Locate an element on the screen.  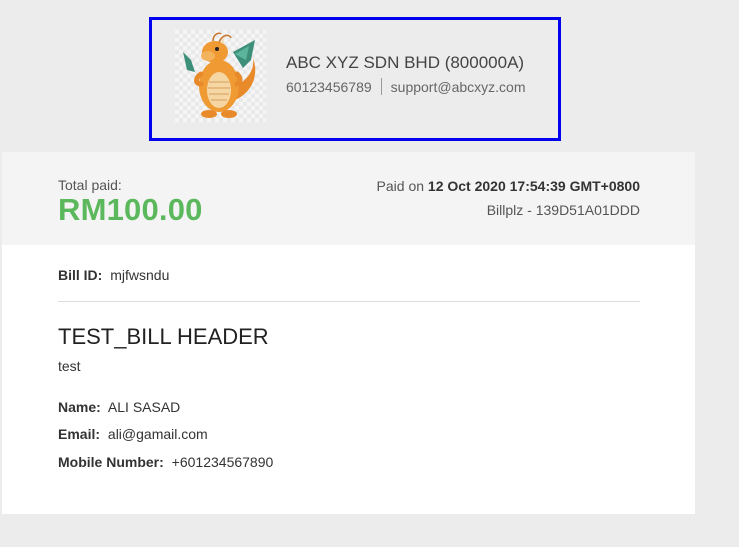
merchant-phone: 60123456789 is located at coordinates (329, 86).